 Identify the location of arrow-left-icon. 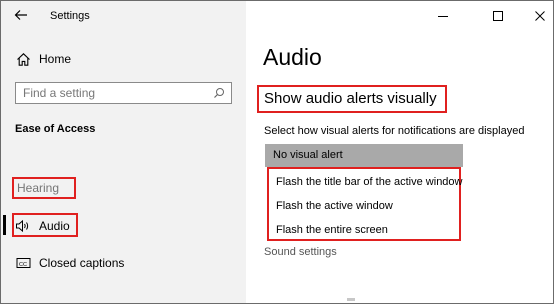
(20, 15).